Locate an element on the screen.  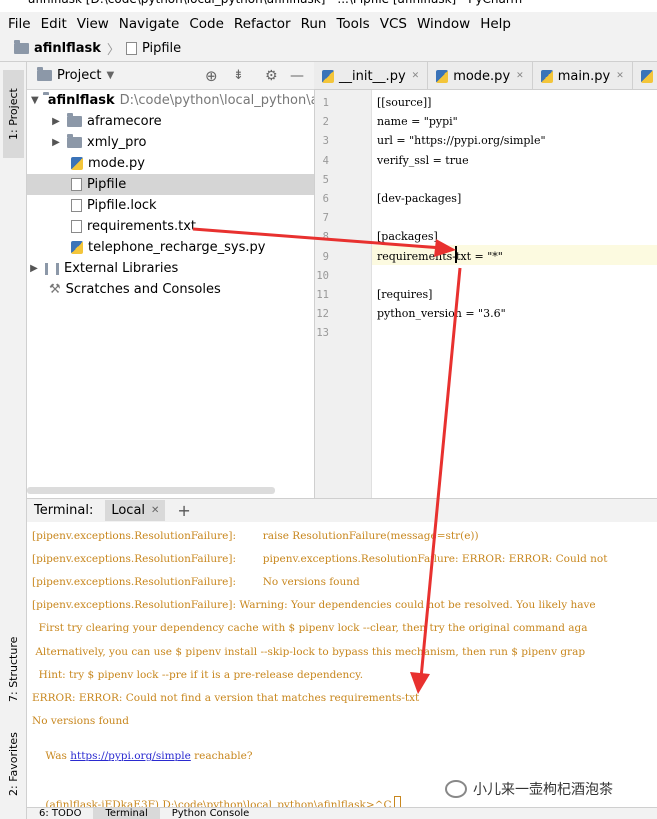
menu-item-tools: Tools is located at coordinates (352, 24).